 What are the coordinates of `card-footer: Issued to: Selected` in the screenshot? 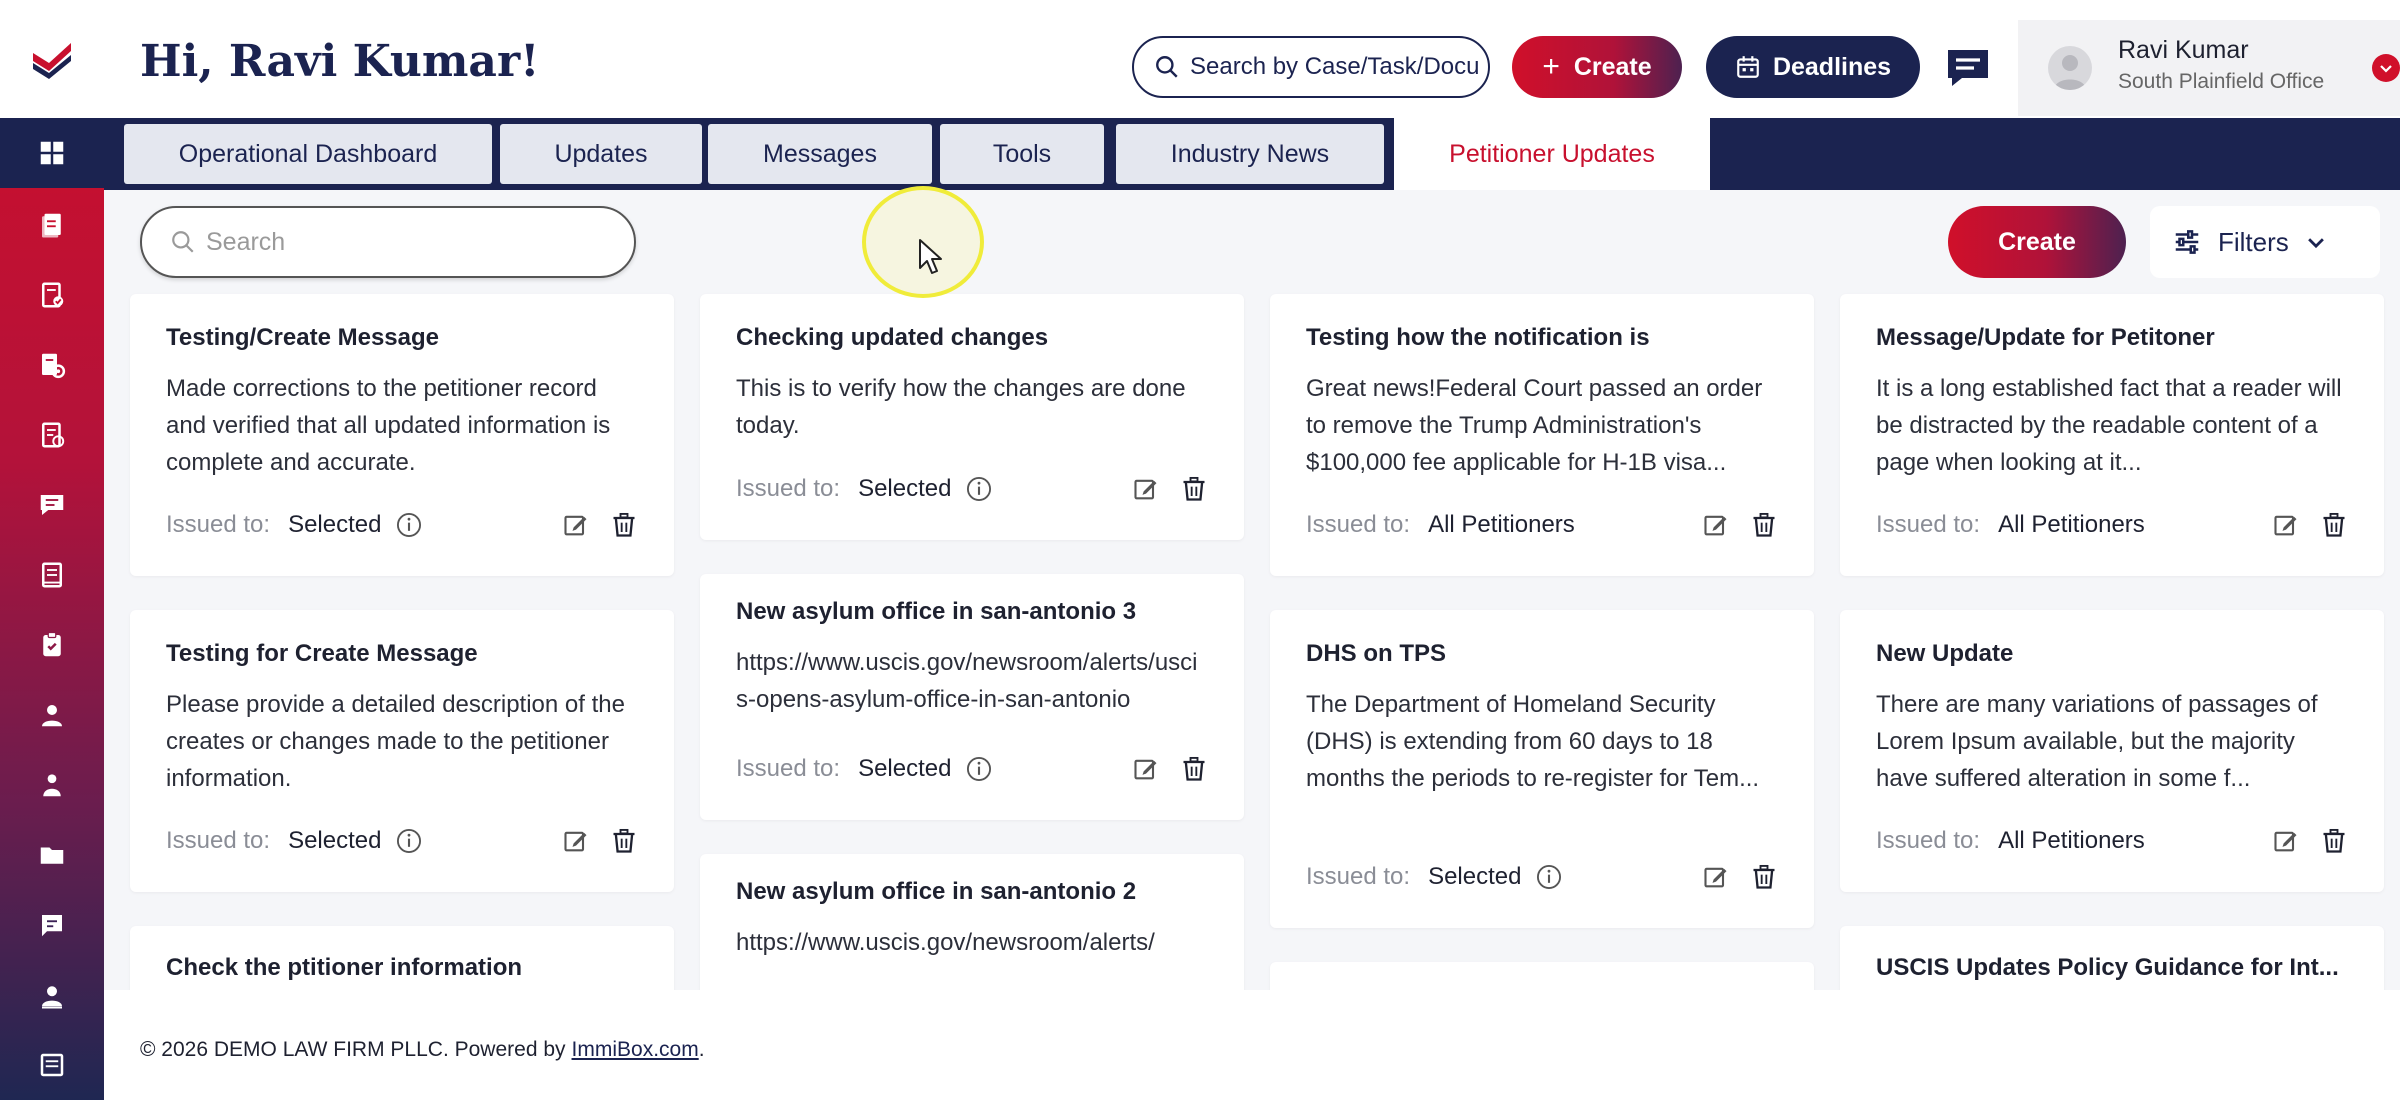 It's located at (402, 525).